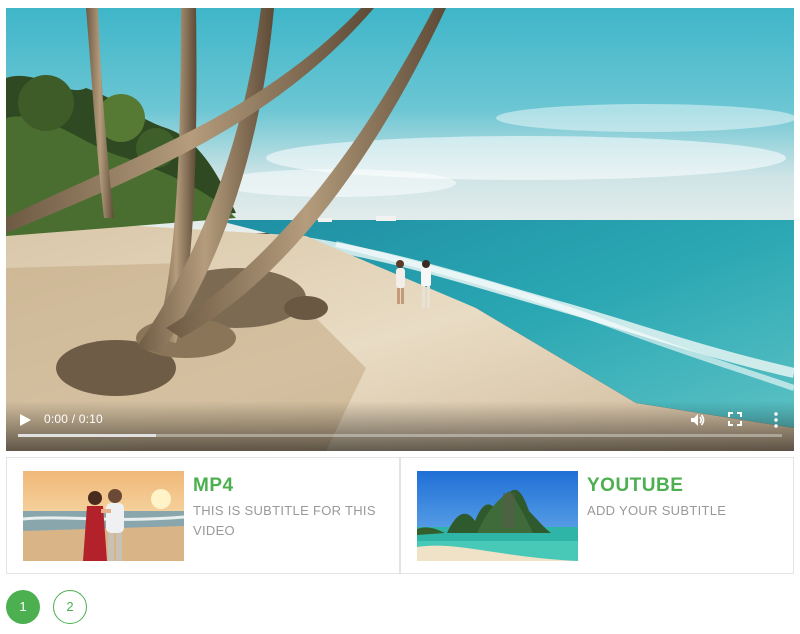  Describe the element at coordinates (25, 420) in the screenshot. I see `play-icon` at that location.